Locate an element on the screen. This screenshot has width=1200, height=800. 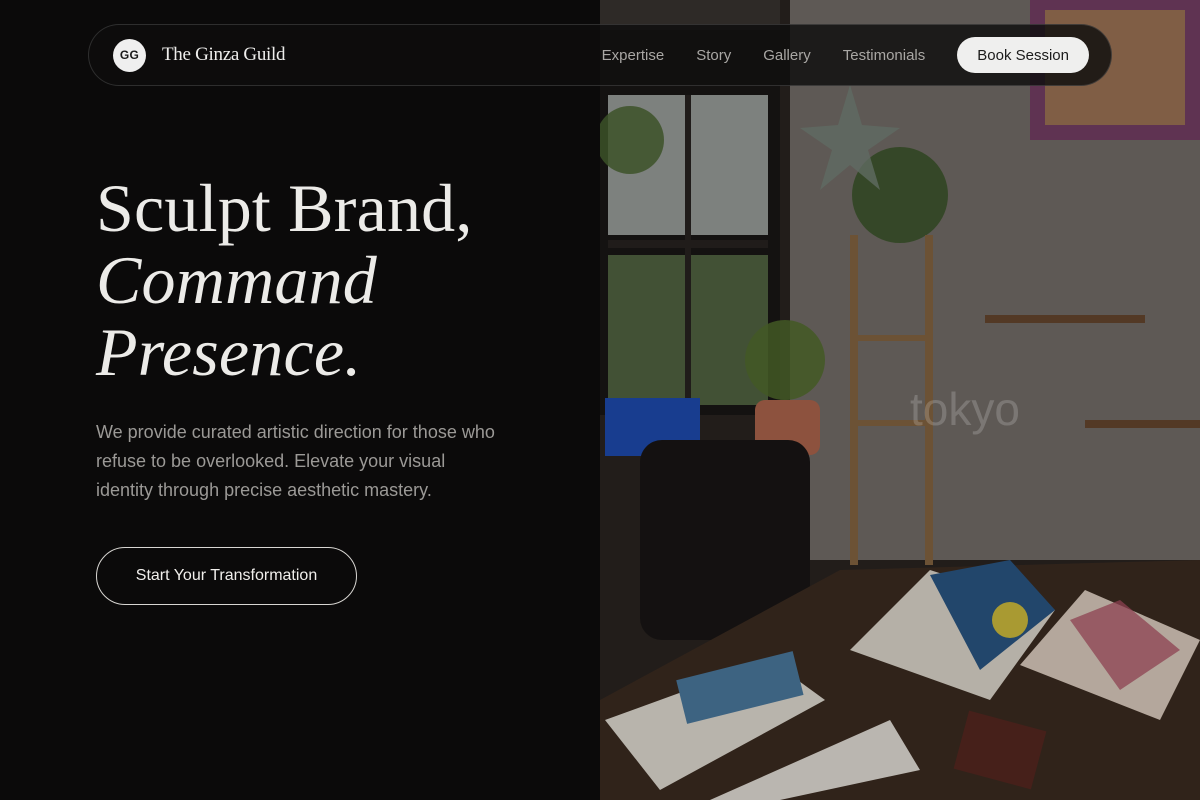
brand-name: The Ginza Guild is located at coordinates (223, 55).